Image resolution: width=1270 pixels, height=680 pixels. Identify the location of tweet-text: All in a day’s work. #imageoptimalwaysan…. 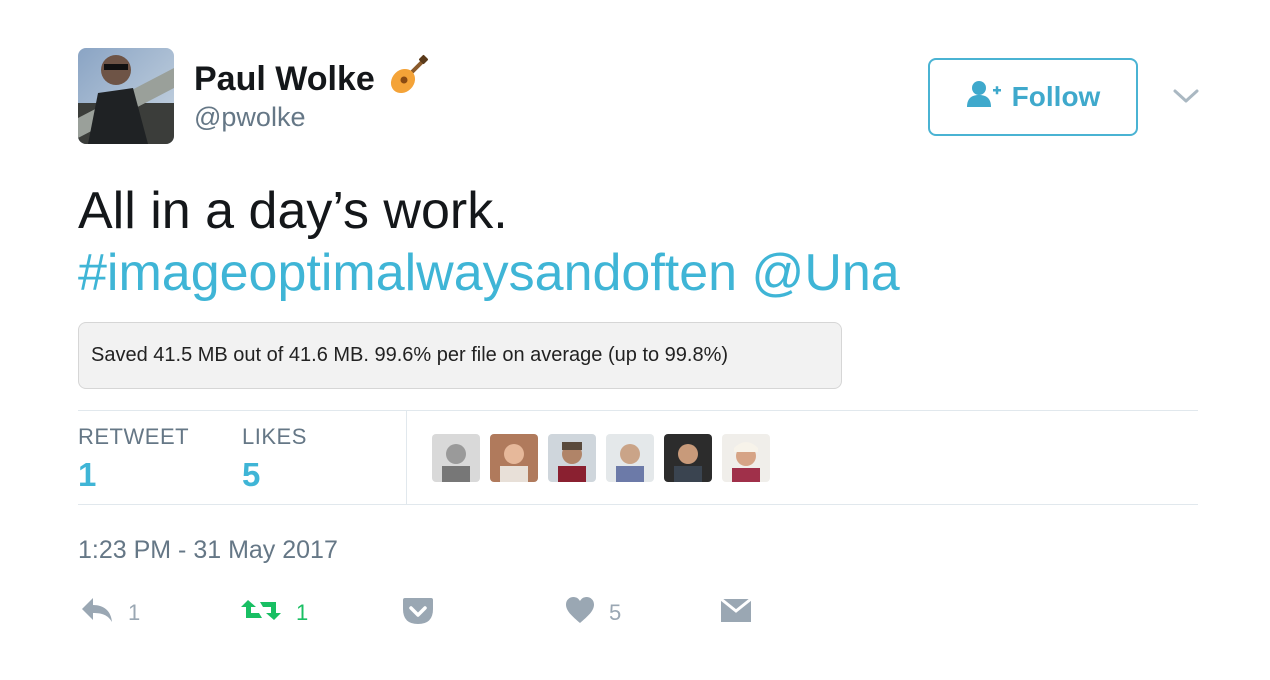
(489, 242).